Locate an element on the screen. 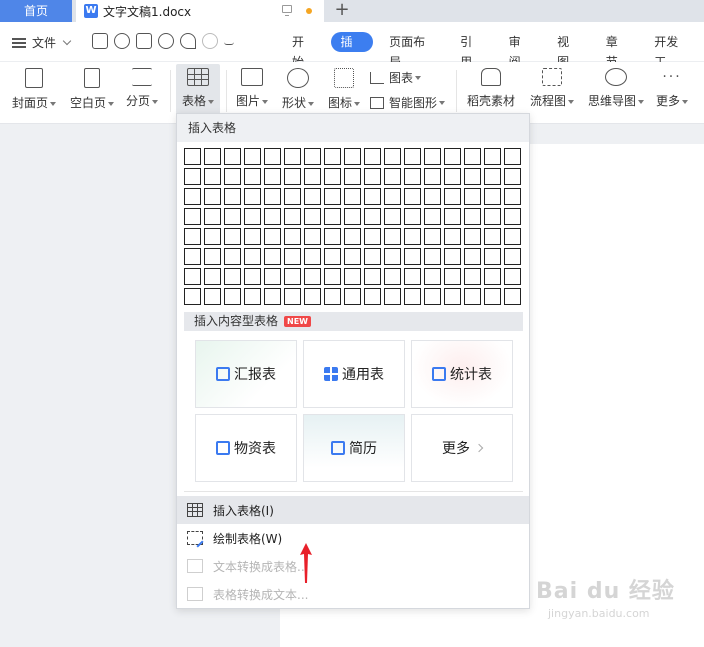  customize-dropdown-icon is located at coordinates (229, 41).